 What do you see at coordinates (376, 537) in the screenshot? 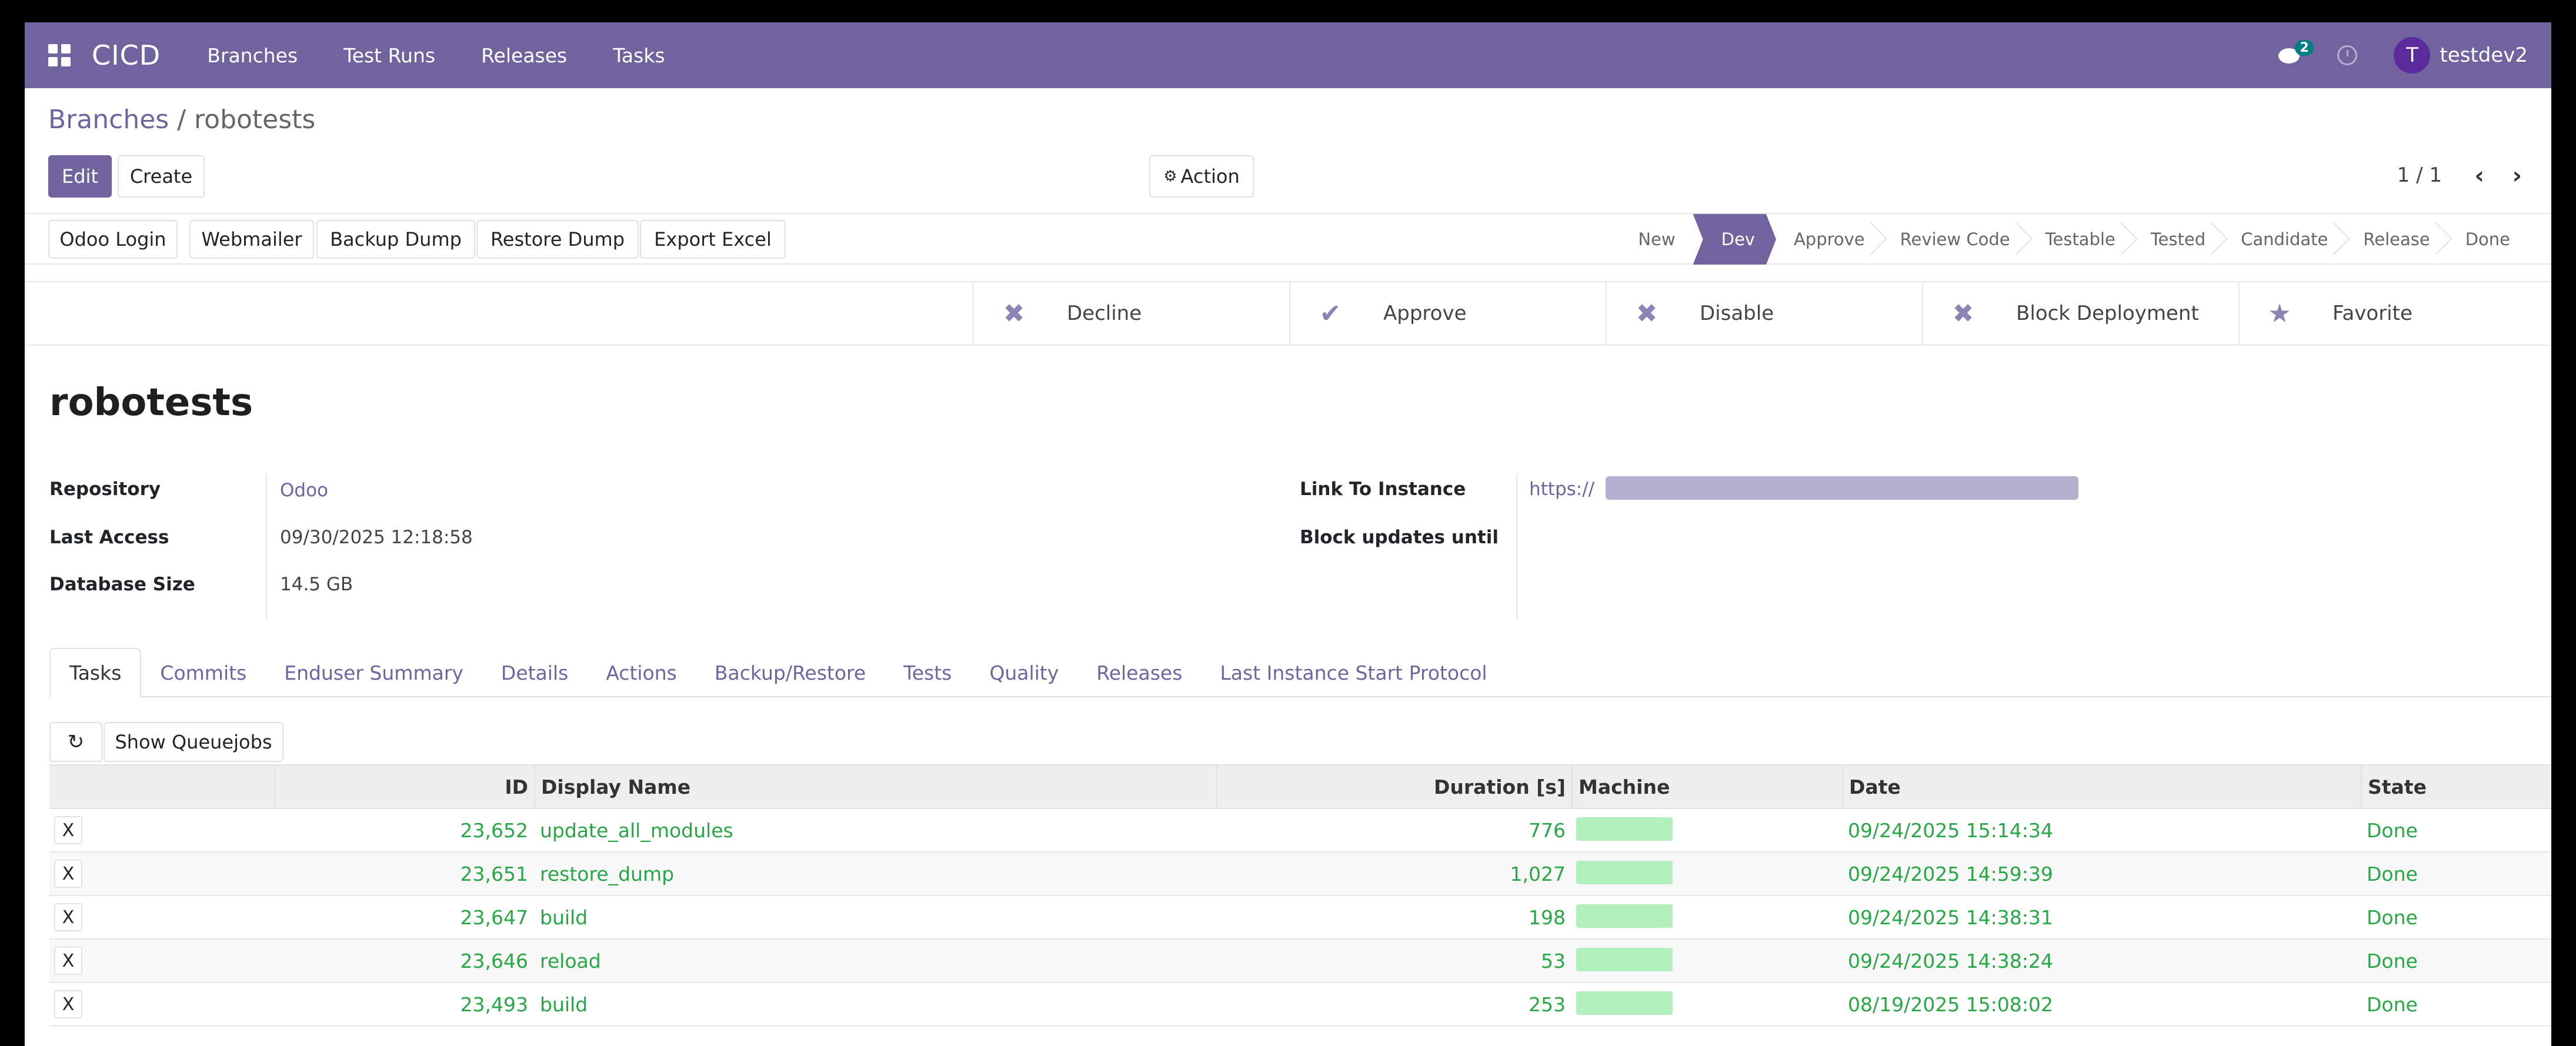
I see `last-access-value: 09/30/2025 12:18:58` at bounding box center [376, 537].